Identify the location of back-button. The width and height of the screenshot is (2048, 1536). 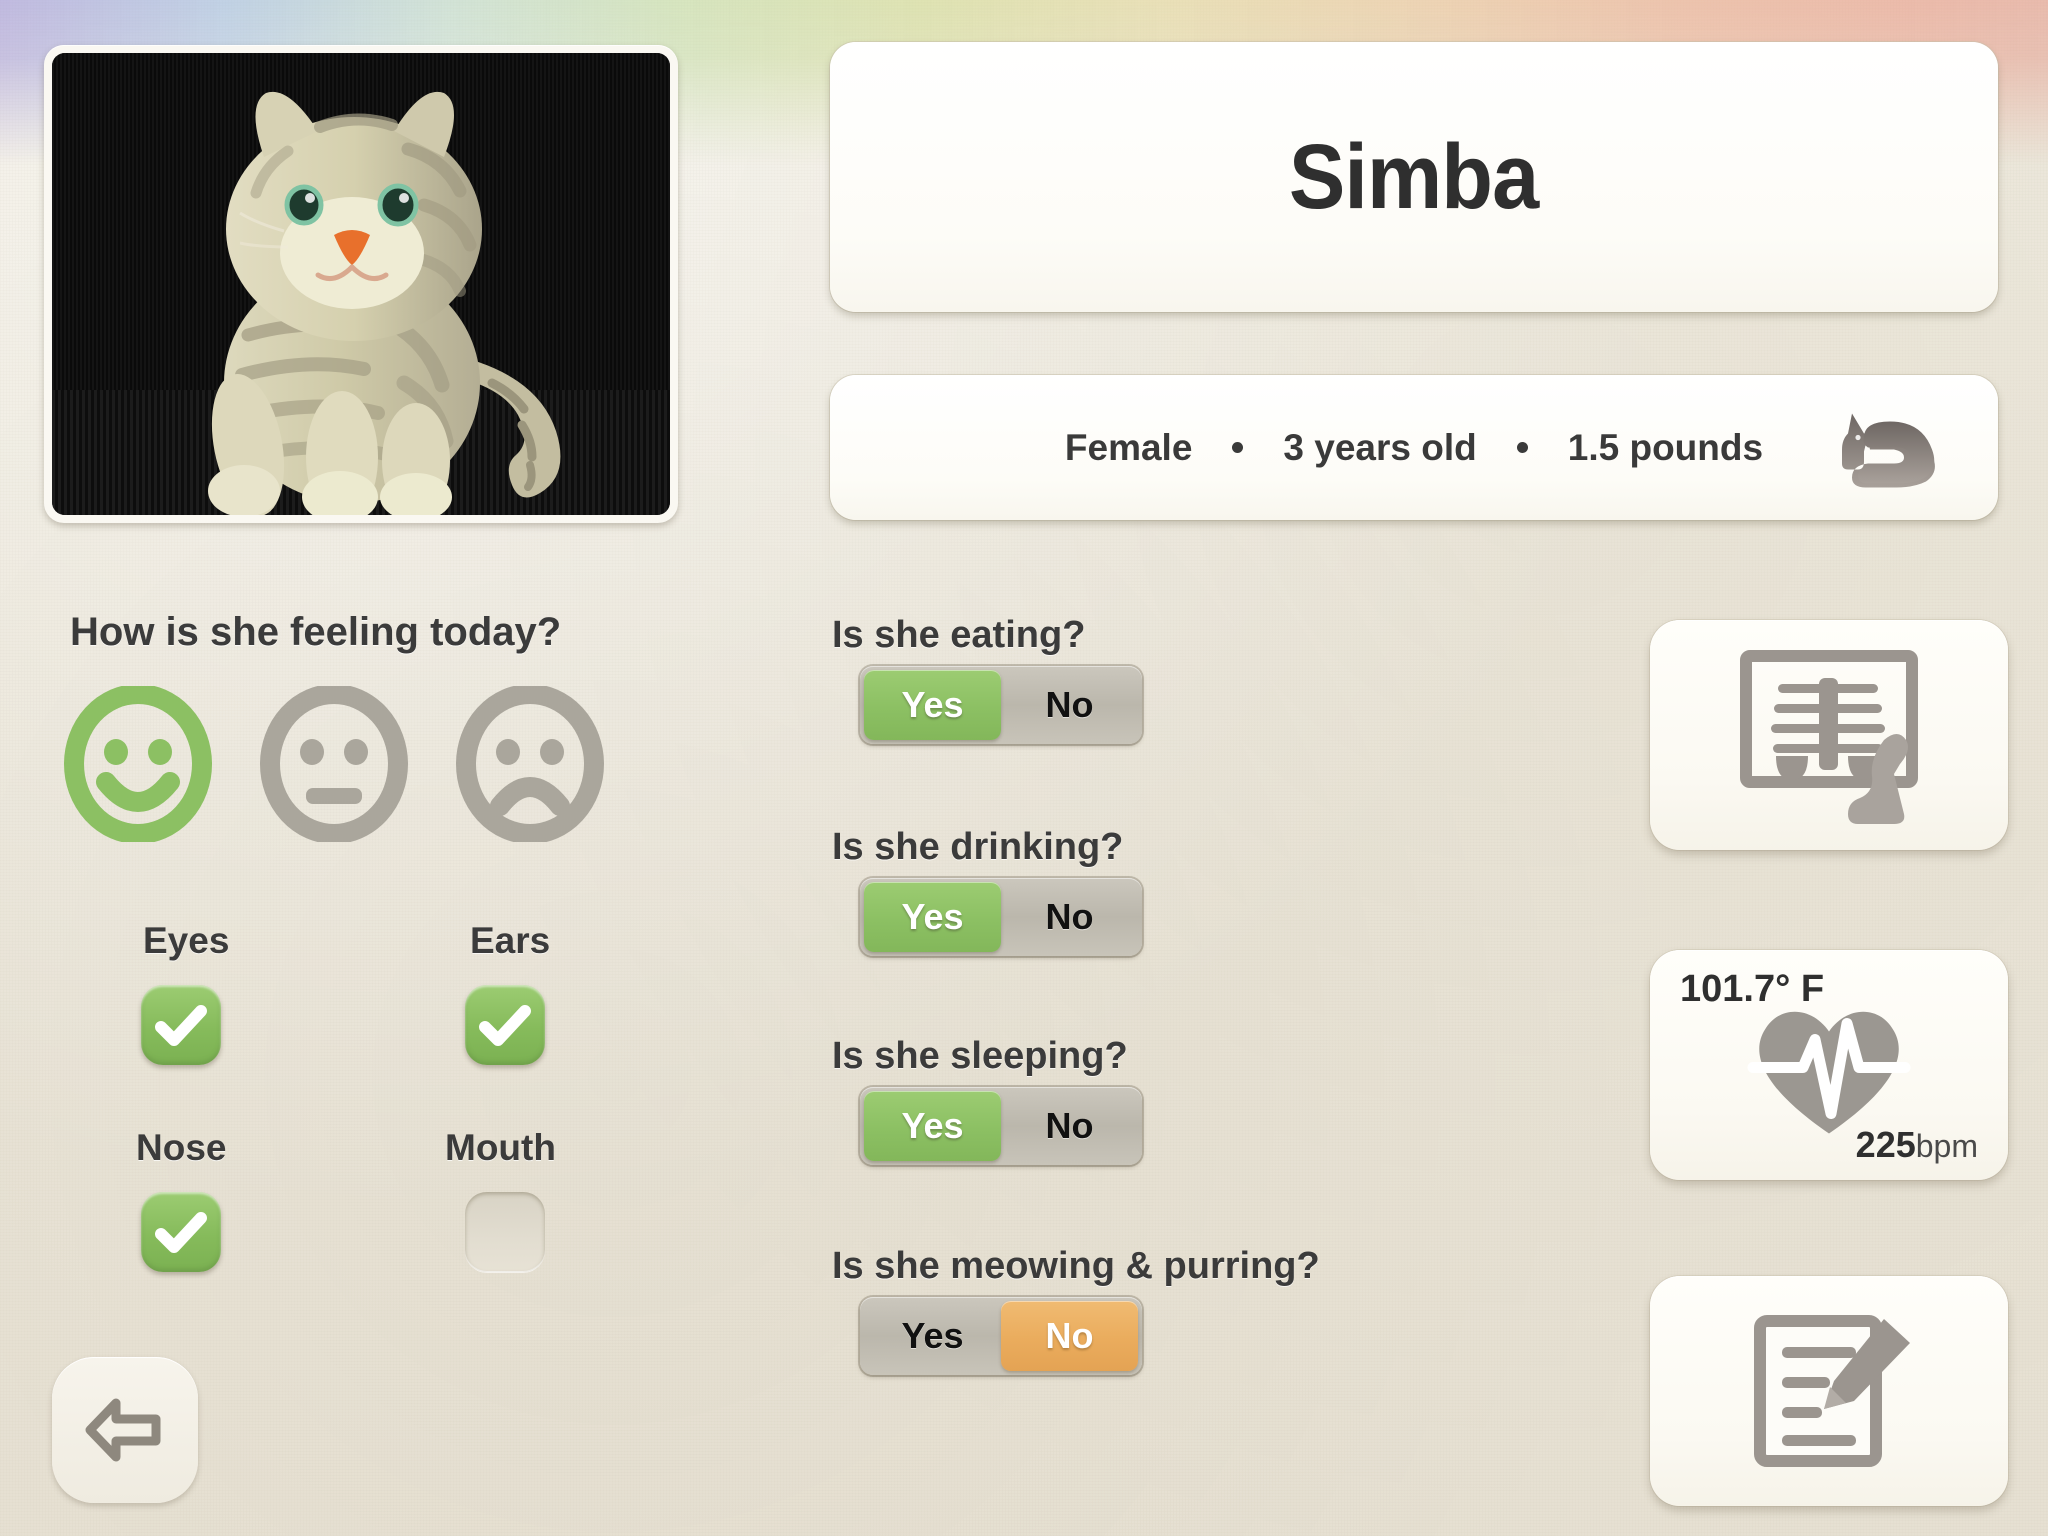
(125, 1430).